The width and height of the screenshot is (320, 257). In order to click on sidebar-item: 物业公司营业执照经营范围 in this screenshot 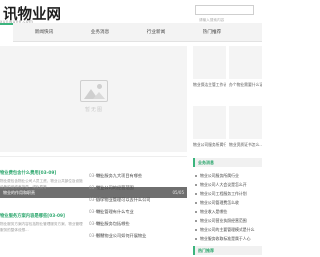, I will do `click(228, 221)`.